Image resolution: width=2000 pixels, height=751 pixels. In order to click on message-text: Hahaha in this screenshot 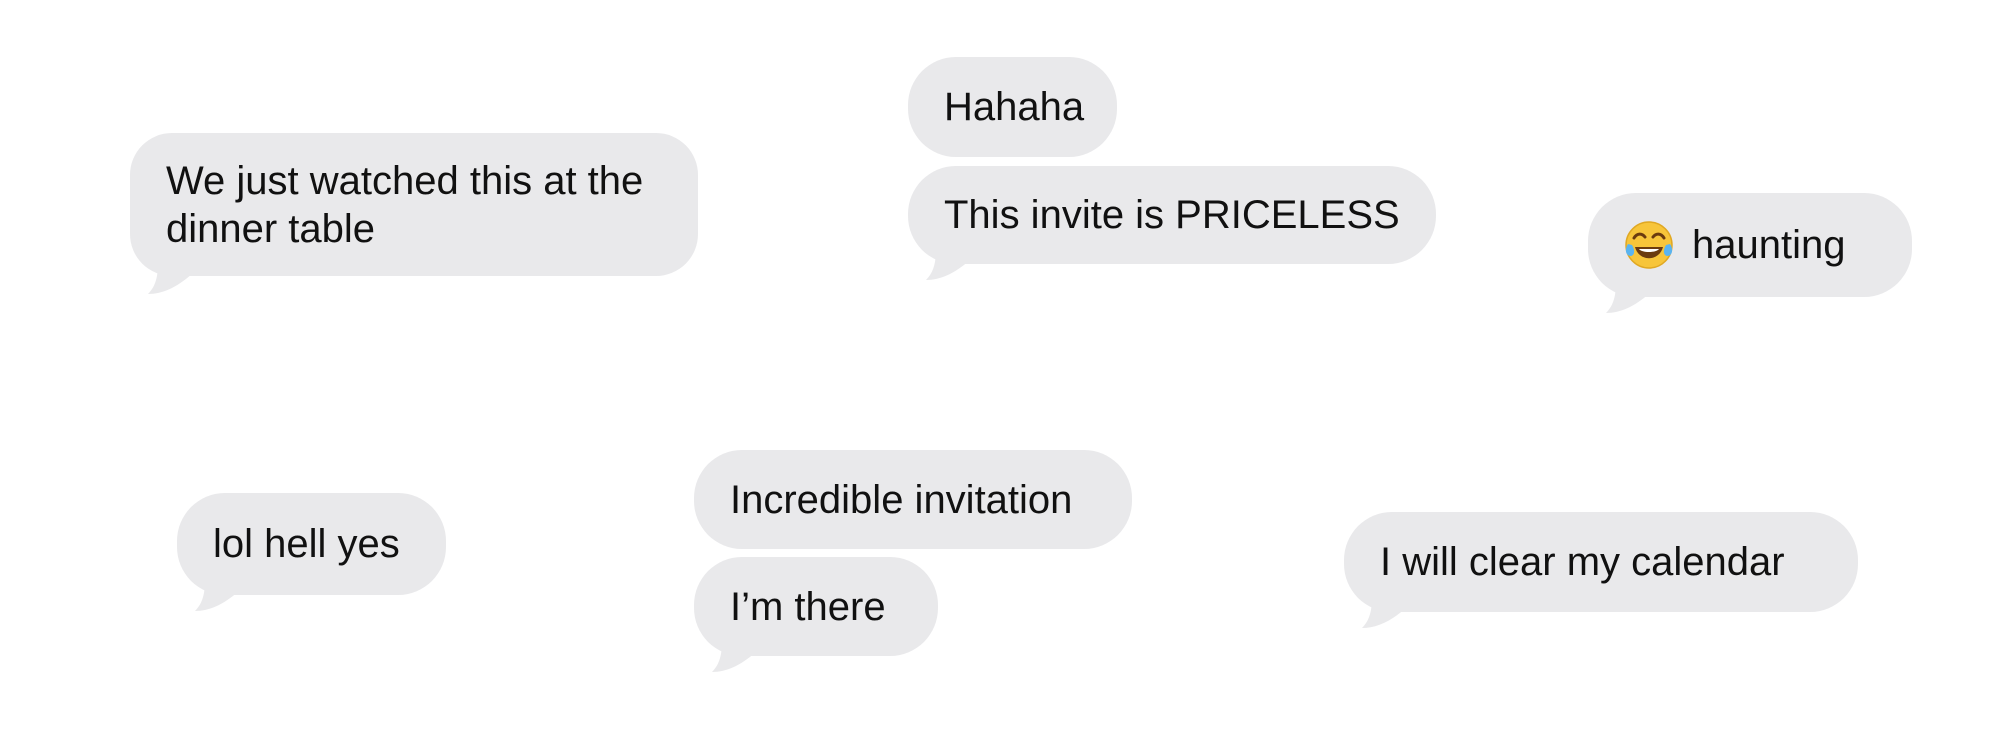, I will do `click(1014, 107)`.